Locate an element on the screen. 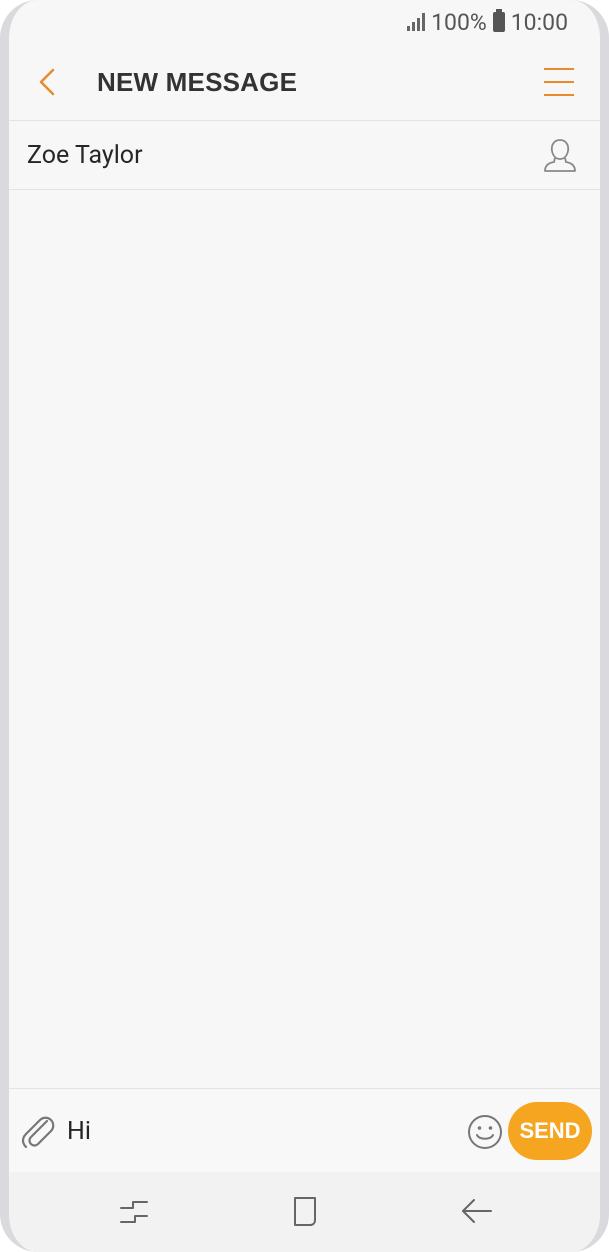 The image size is (609, 1252). home-icon is located at coordinates (305, 1211).